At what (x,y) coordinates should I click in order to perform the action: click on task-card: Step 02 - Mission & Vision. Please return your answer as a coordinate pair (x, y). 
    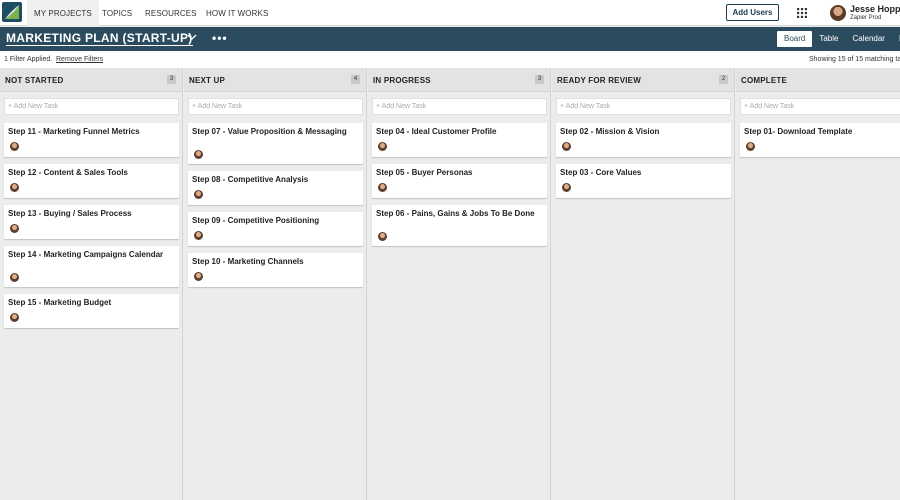
    Looking at the image, I should click on (643, 140).